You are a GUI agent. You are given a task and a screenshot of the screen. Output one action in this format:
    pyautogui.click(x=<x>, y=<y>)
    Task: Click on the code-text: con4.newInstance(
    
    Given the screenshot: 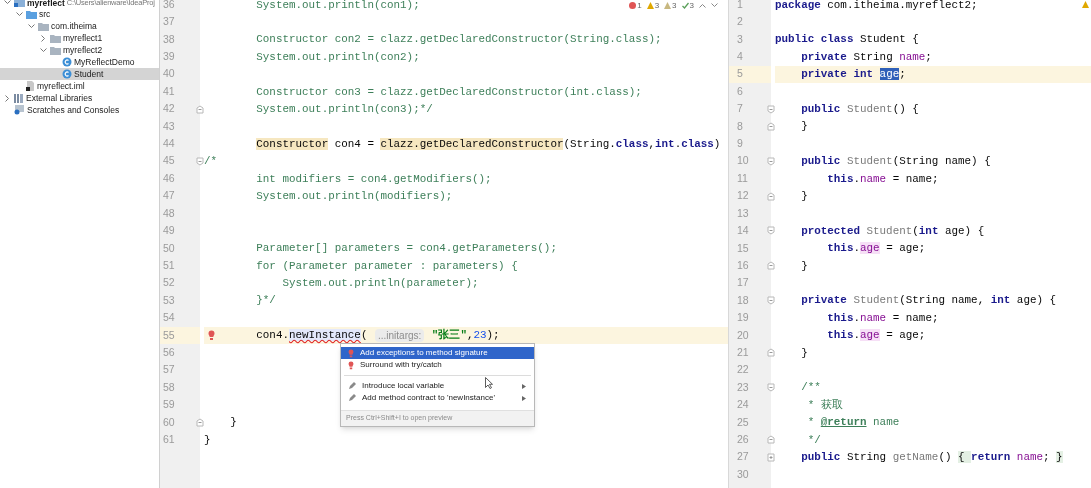 What is the action you would take?
    pyautogui.click(x=312, y=336)
    